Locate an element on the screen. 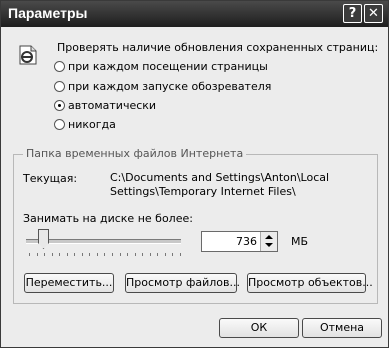 Image resolution: width=389 pixels, height=348 pixels. radio-automatic: автоматически is located at coordinates (105, 105).